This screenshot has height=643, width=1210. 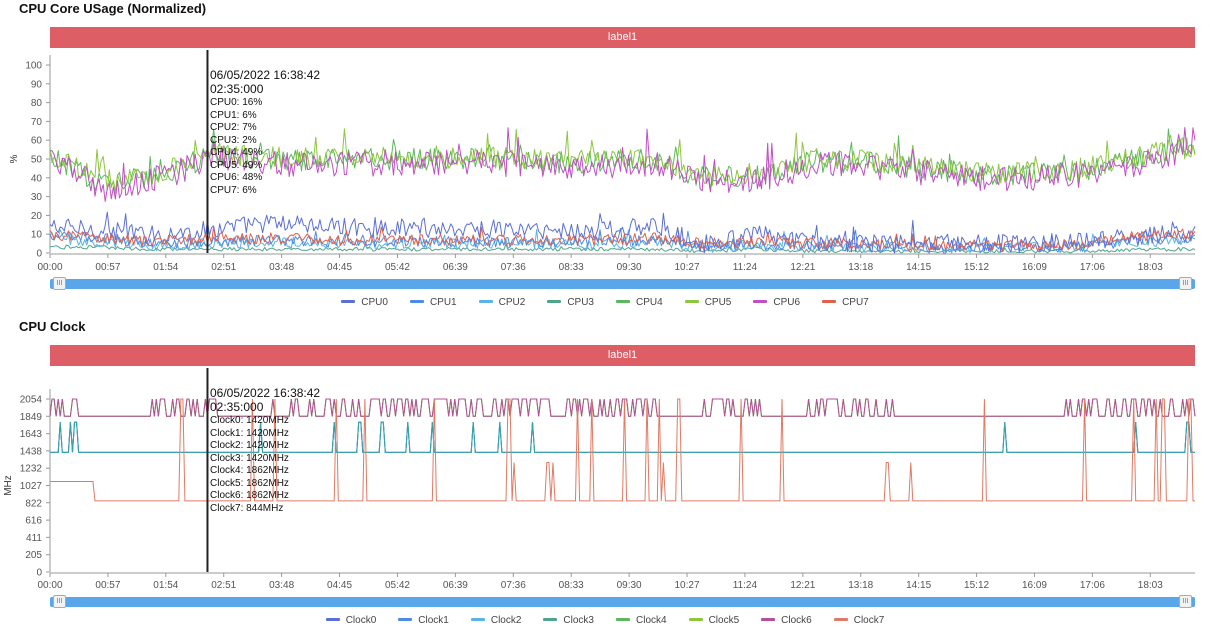 I want to click on x-tick-label: 04:45, so click(x=339, y=585).